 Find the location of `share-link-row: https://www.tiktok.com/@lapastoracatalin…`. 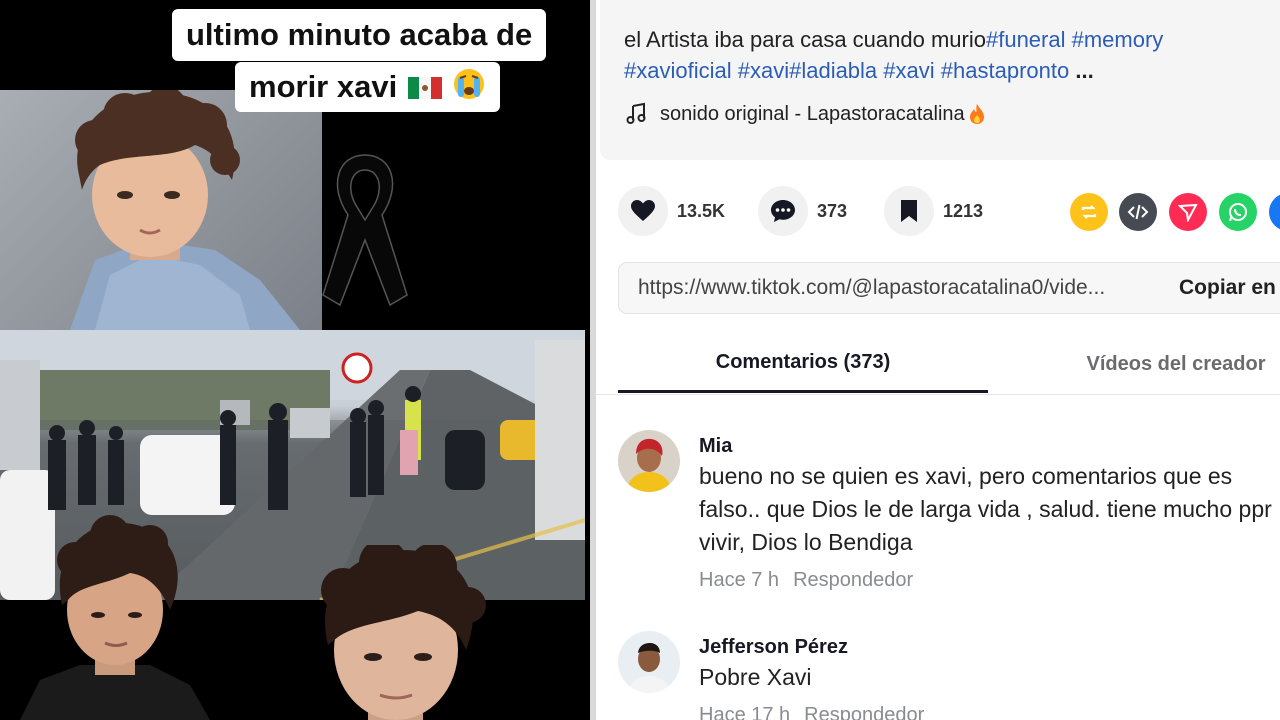

share-link-row: https://www.tiktok.com/@lapastoracatalin… is located at coordinates (949, 288).